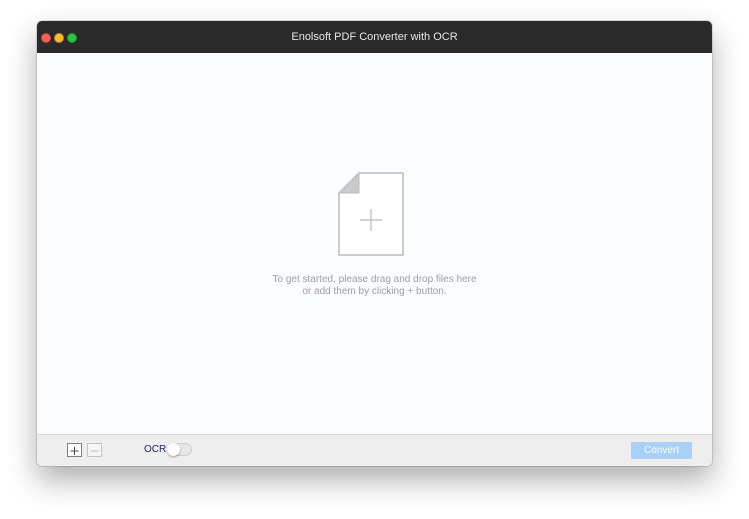  I want to click on bottom-toolbar: OCR Convert, so click(374, 450).